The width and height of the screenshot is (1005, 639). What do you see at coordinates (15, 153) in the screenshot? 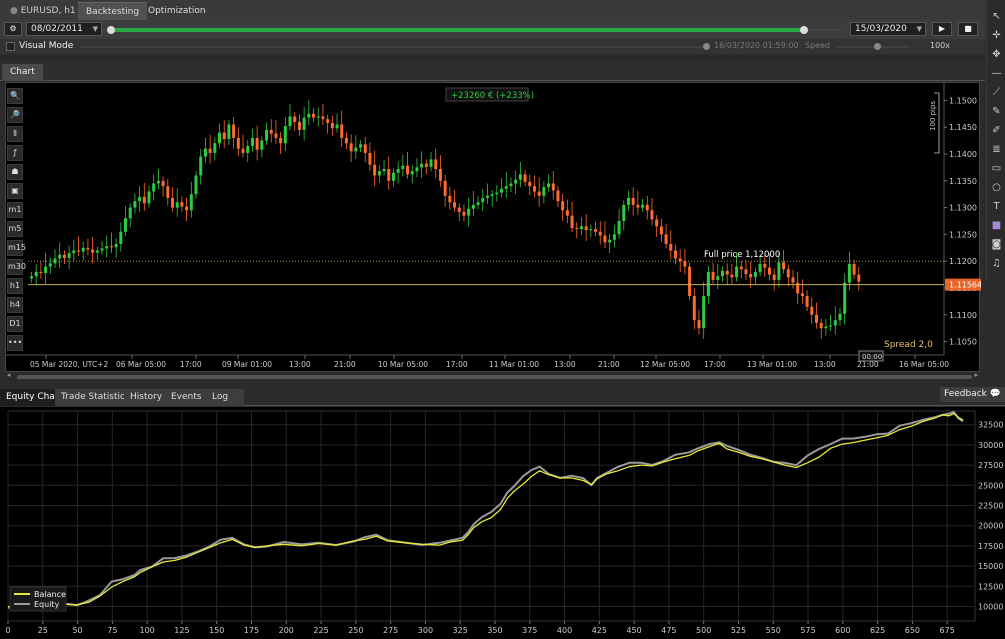
I see `indicators-icon: ƒ` at bounding box center [15, 153].